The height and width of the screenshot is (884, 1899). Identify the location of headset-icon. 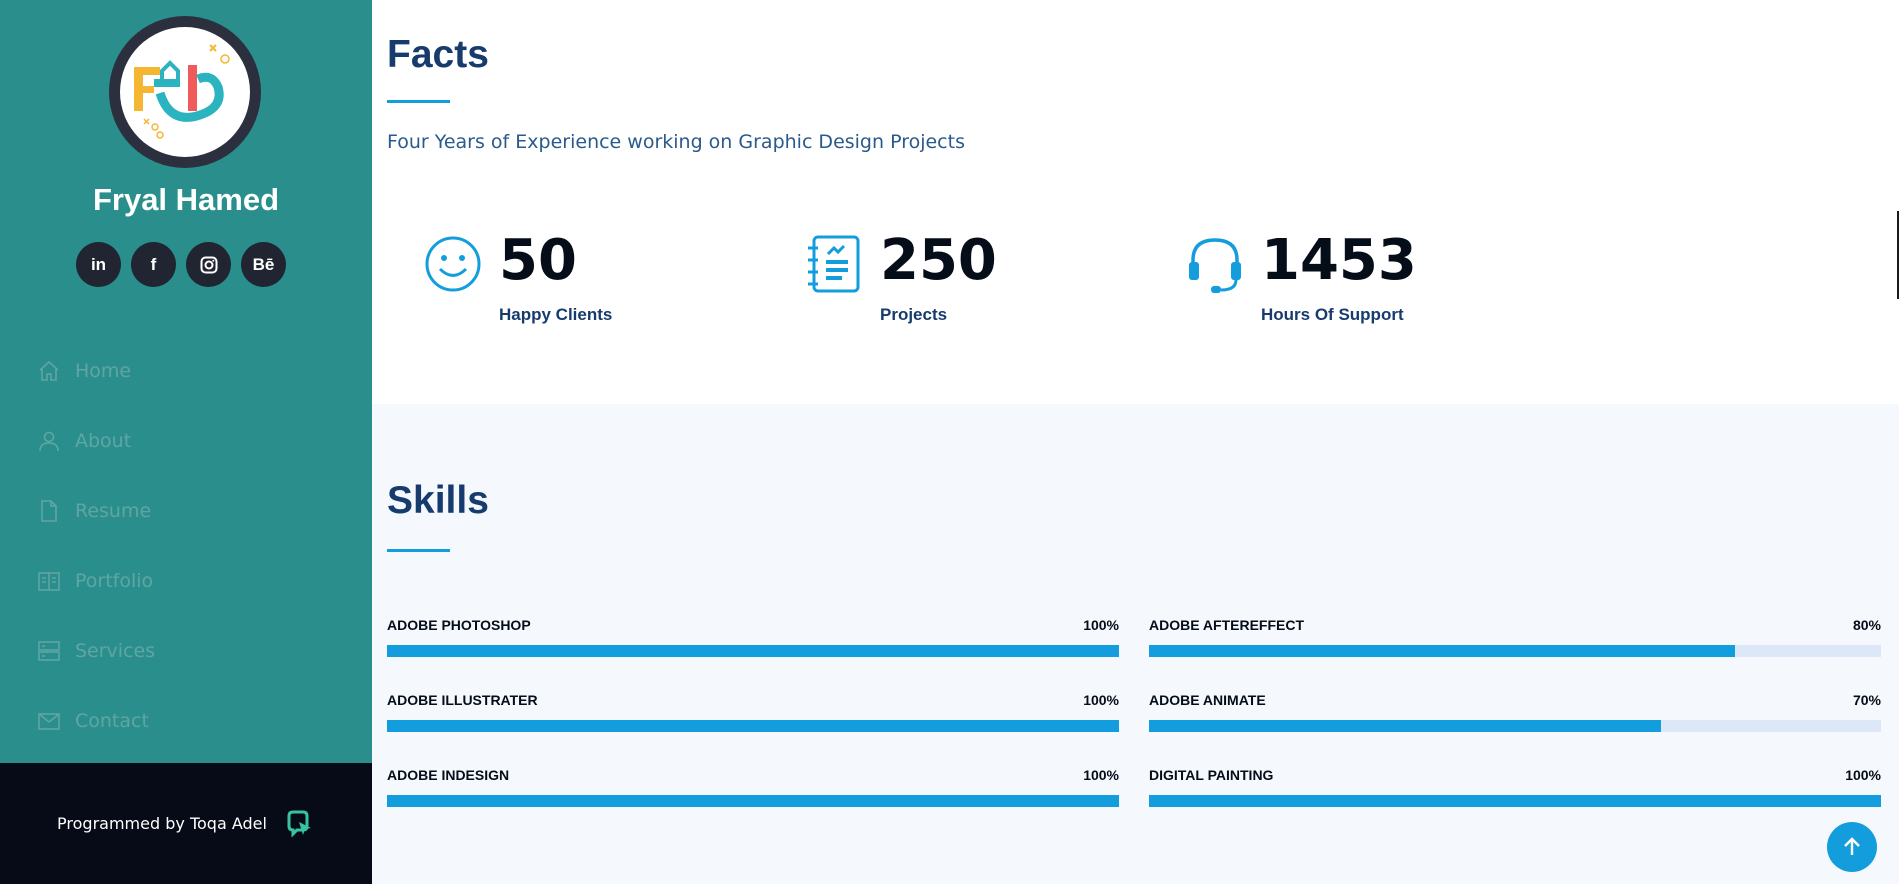
(1215, 265).